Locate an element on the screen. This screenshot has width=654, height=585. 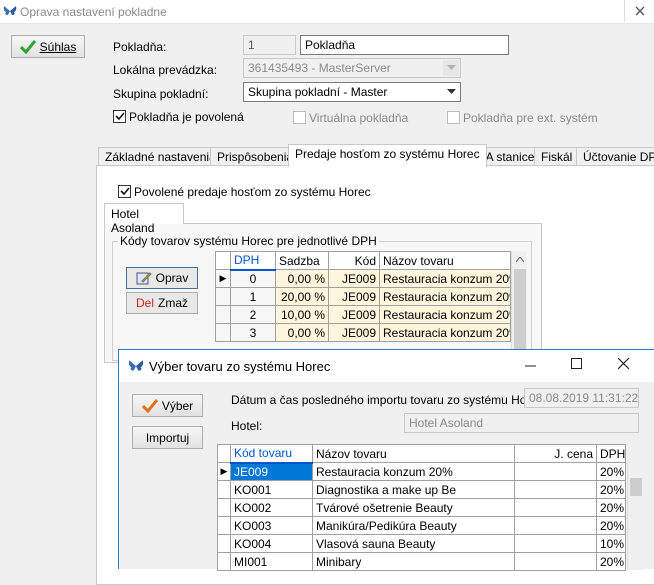
prevadzka-label: Lokálna prevádzka: is located at coordinates (165, 70).